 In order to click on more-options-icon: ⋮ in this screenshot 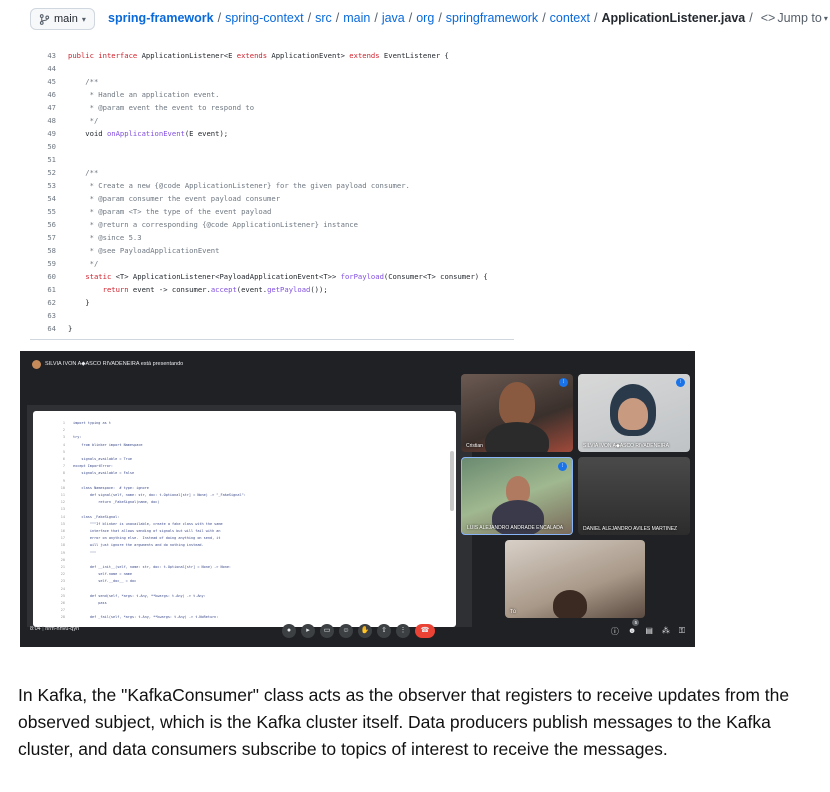, I will do `click(403, 631)`.